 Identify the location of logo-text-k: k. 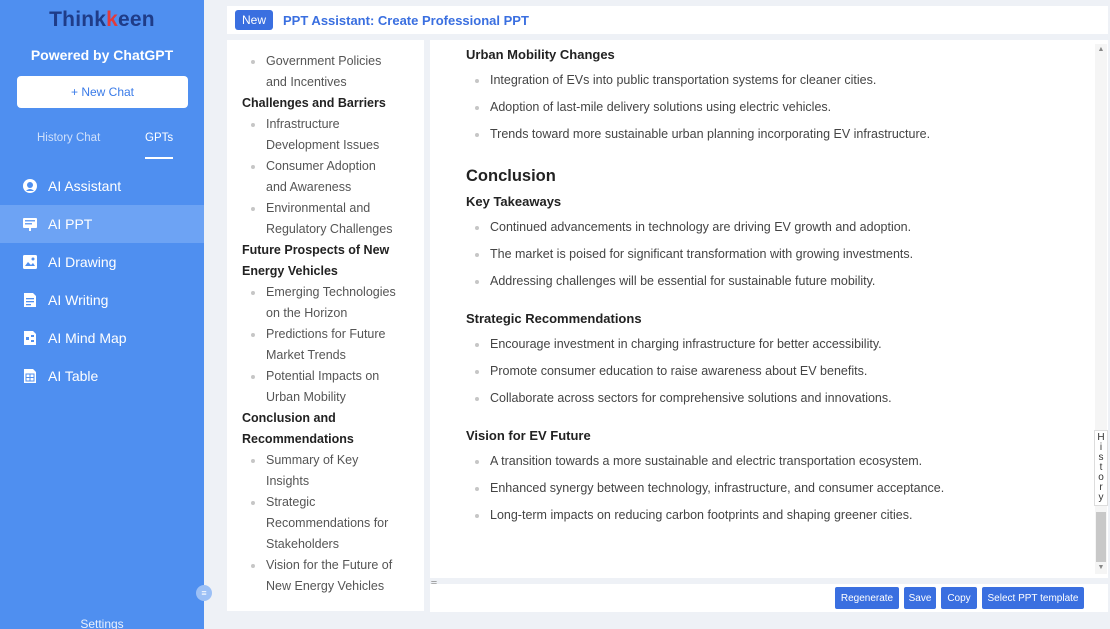
(112, 19).